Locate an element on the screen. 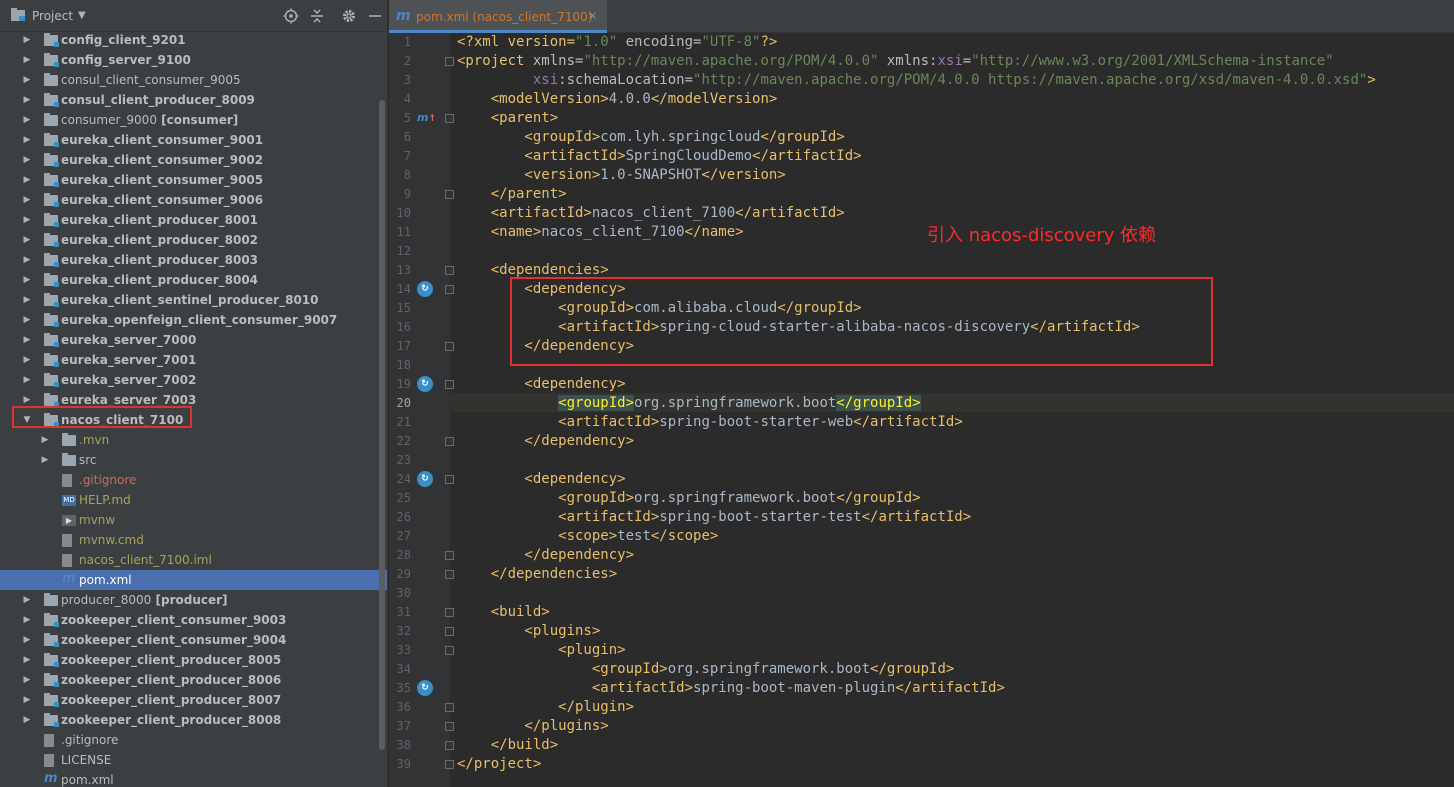  code-line: <groupId>com.lyh.springcloud</groupId> is located at coordinates (650, 137).